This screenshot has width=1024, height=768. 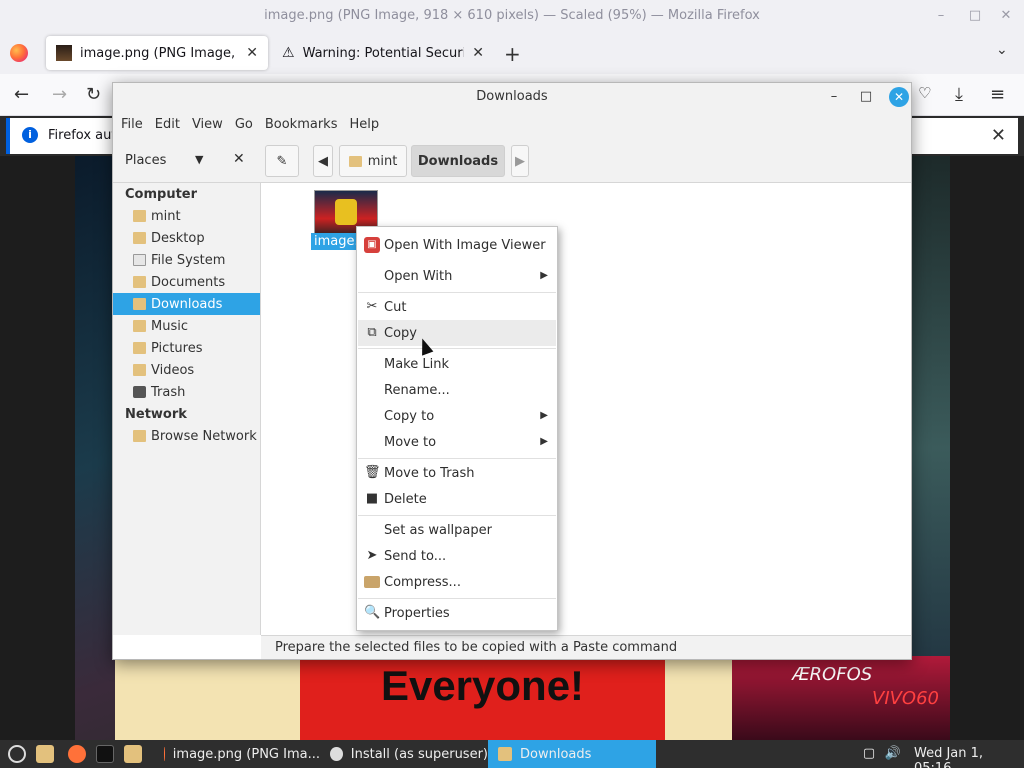 What do you see at coordinates (512, 54) in the screenshot?
I see `new-tab-button: +` at bounding box center [512, 54].